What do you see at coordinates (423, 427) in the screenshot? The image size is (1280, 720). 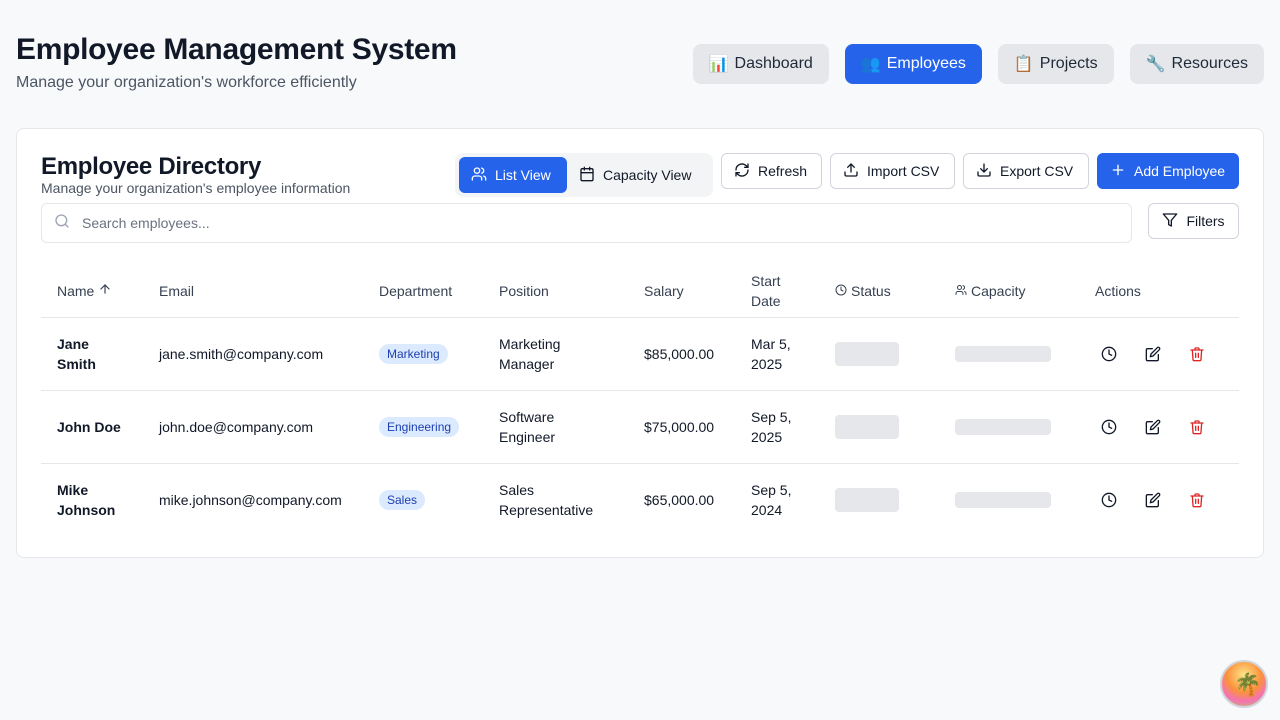 I see `employee-department: Engineering` at bounding box center [423, 427].